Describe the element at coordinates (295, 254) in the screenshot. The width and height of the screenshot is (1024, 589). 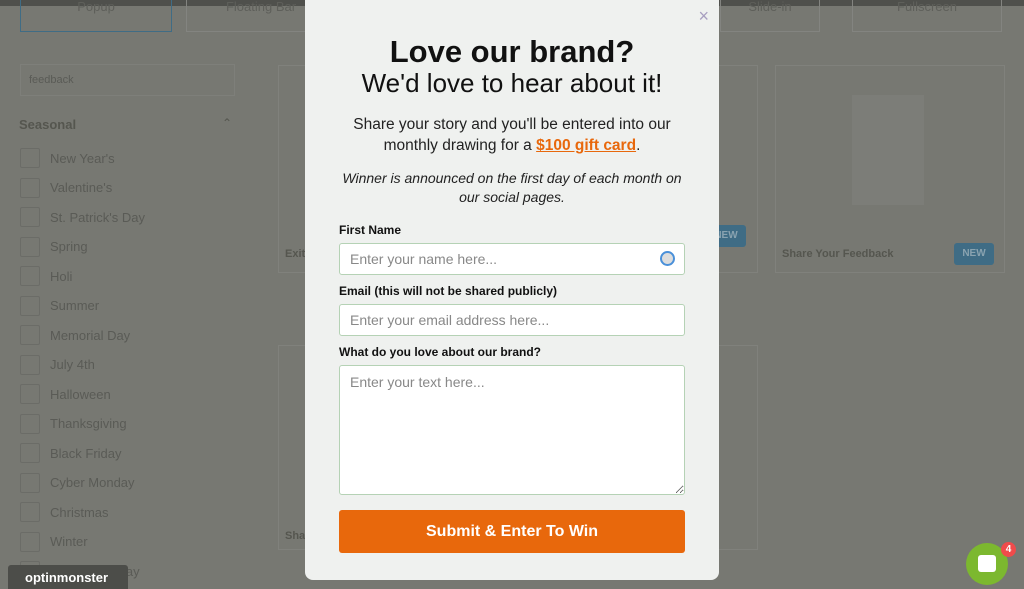
I see `card-name: Exit` at that location.